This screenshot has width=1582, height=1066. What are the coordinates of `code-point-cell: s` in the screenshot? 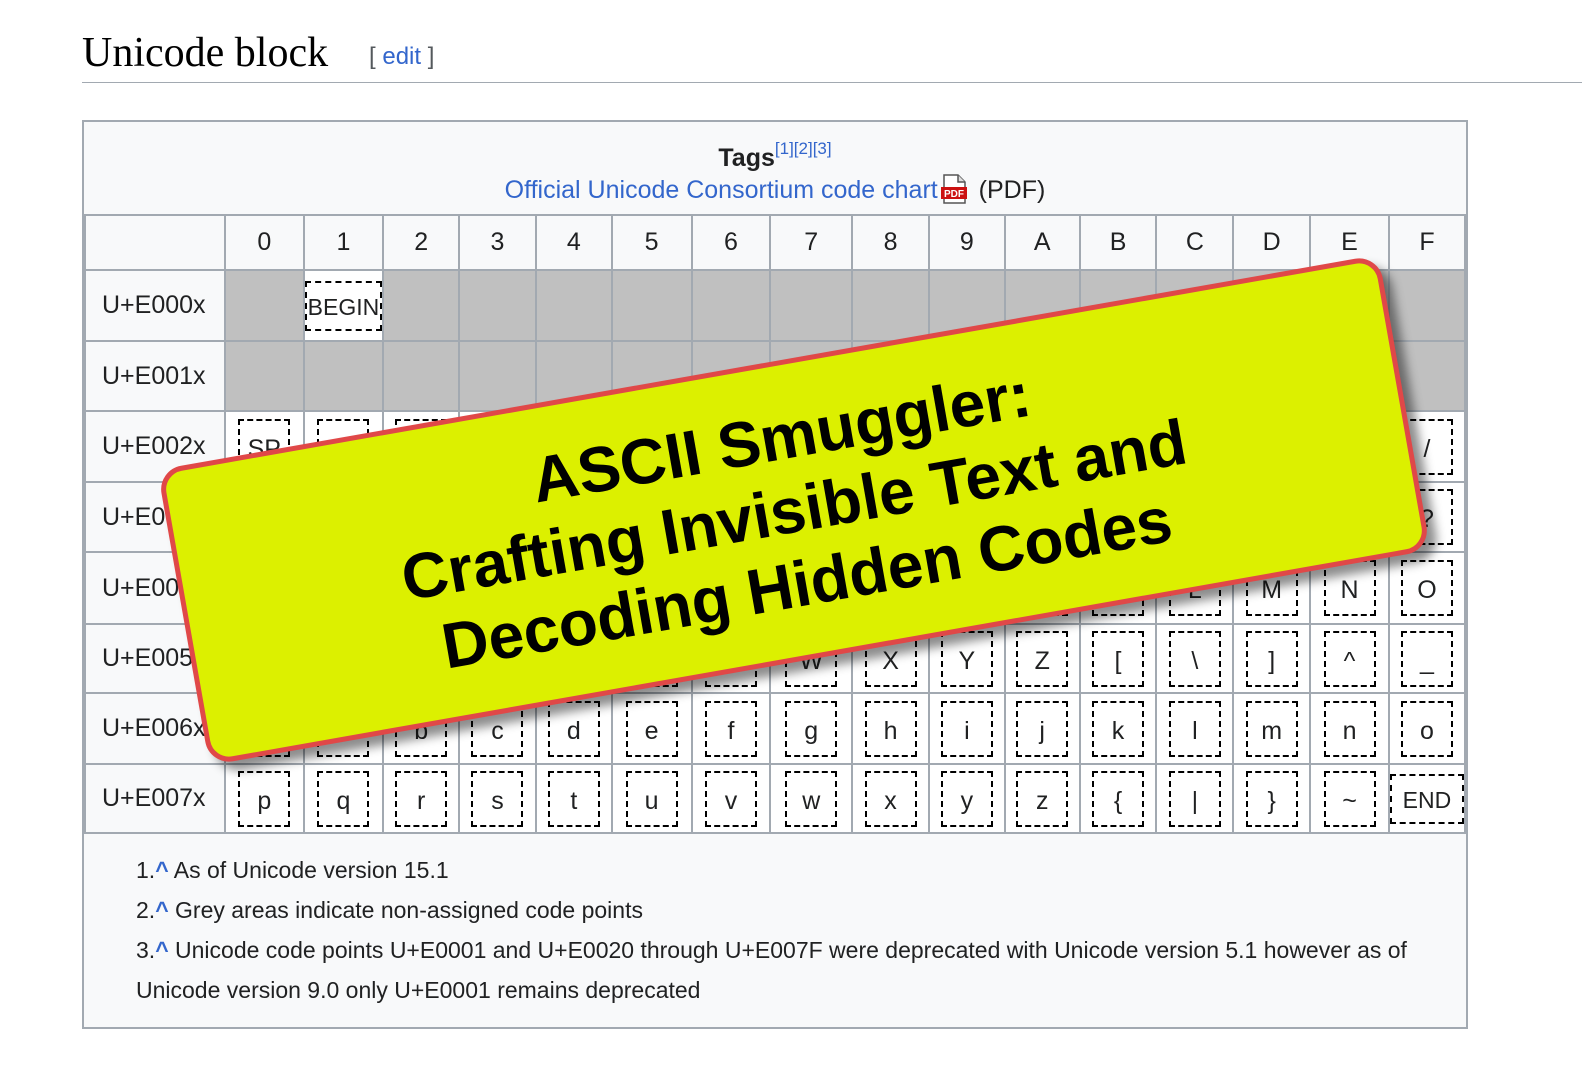 It's located at (497, 798).